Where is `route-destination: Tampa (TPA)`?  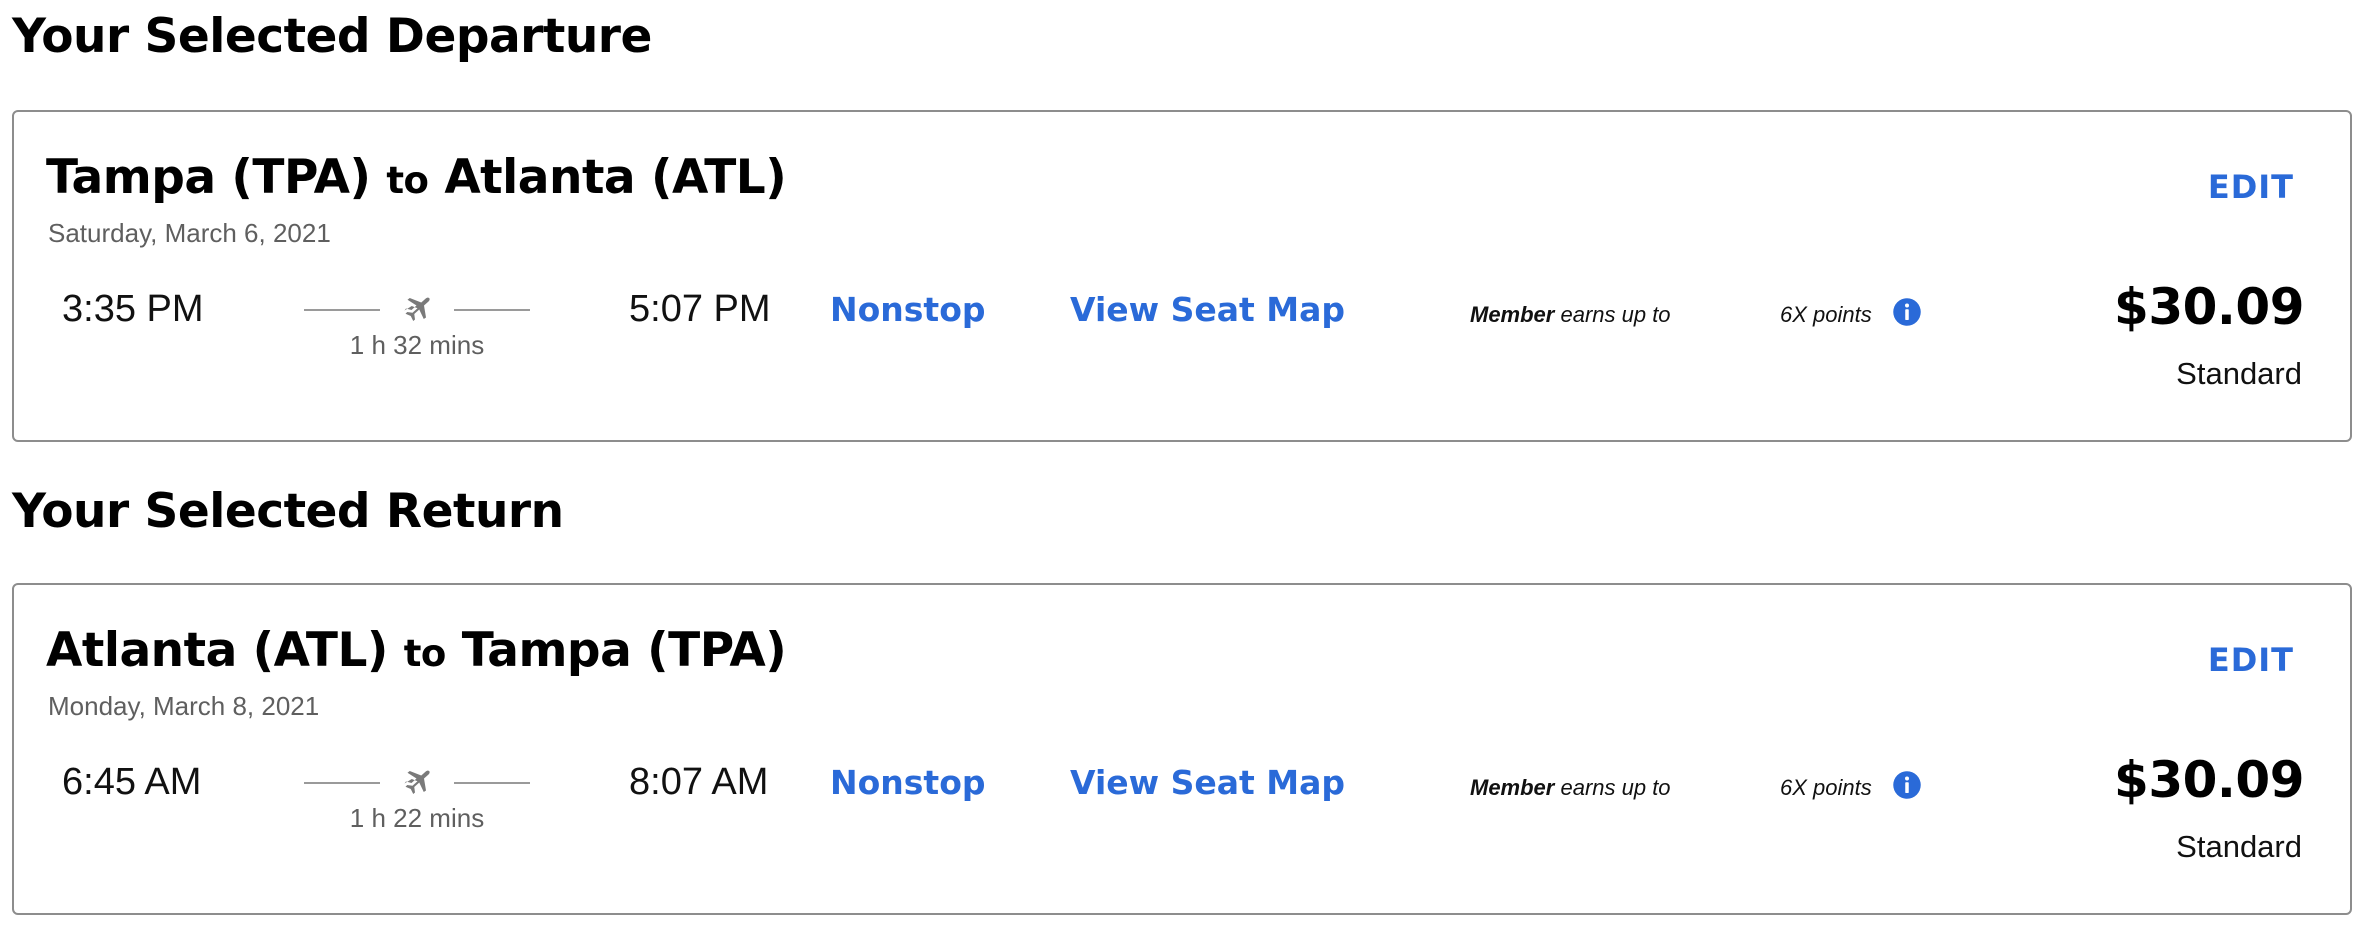
route-destination: Tampa (TPA) is located at coordinates (624, 650).